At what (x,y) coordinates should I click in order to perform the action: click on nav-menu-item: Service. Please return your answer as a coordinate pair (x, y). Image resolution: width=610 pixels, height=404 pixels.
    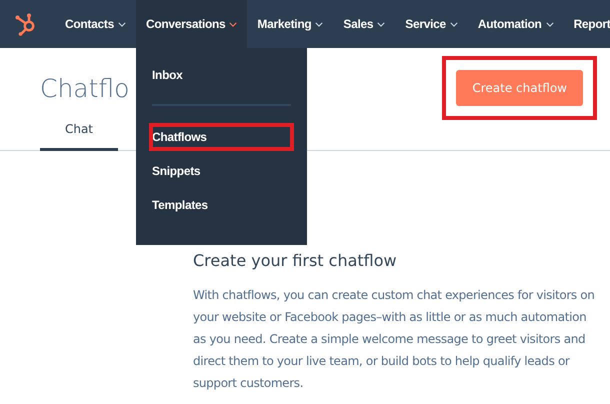
    Looking at the image, I should click on (431, 24).